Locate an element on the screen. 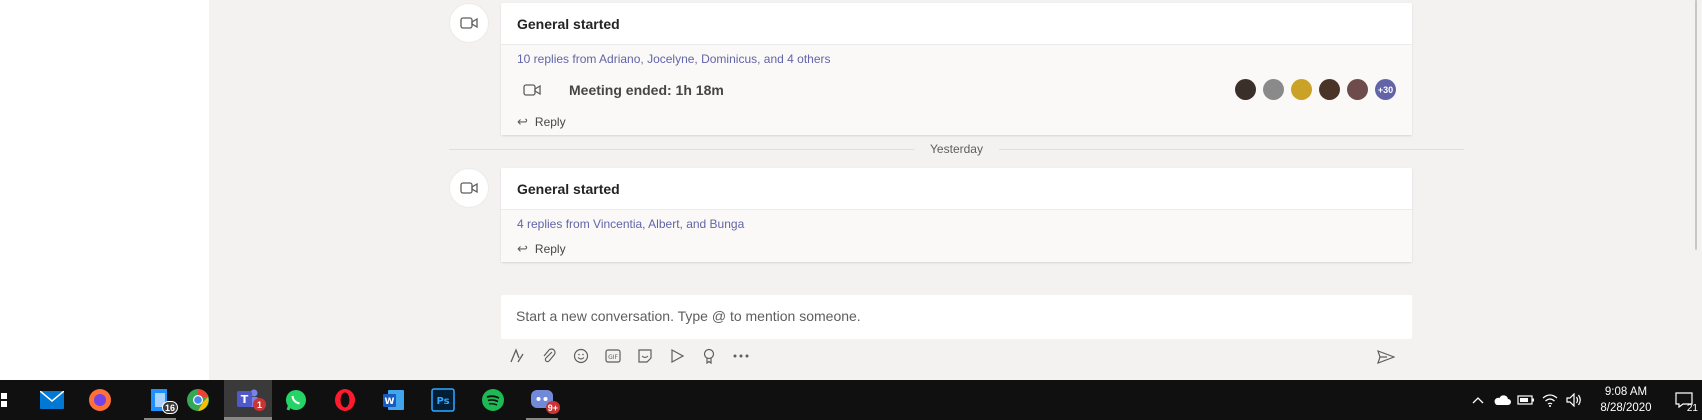 This screenshot has width=1702, height=420. spotify-app-icon is located at coordinates (493, 400).